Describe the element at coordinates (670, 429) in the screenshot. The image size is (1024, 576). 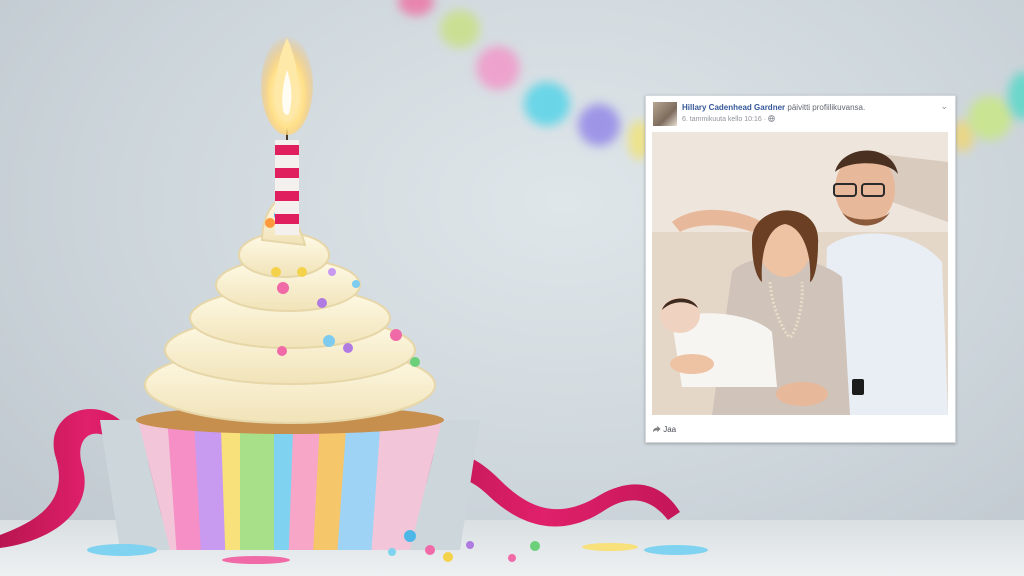
I see `share-label: Jaa` at that location.